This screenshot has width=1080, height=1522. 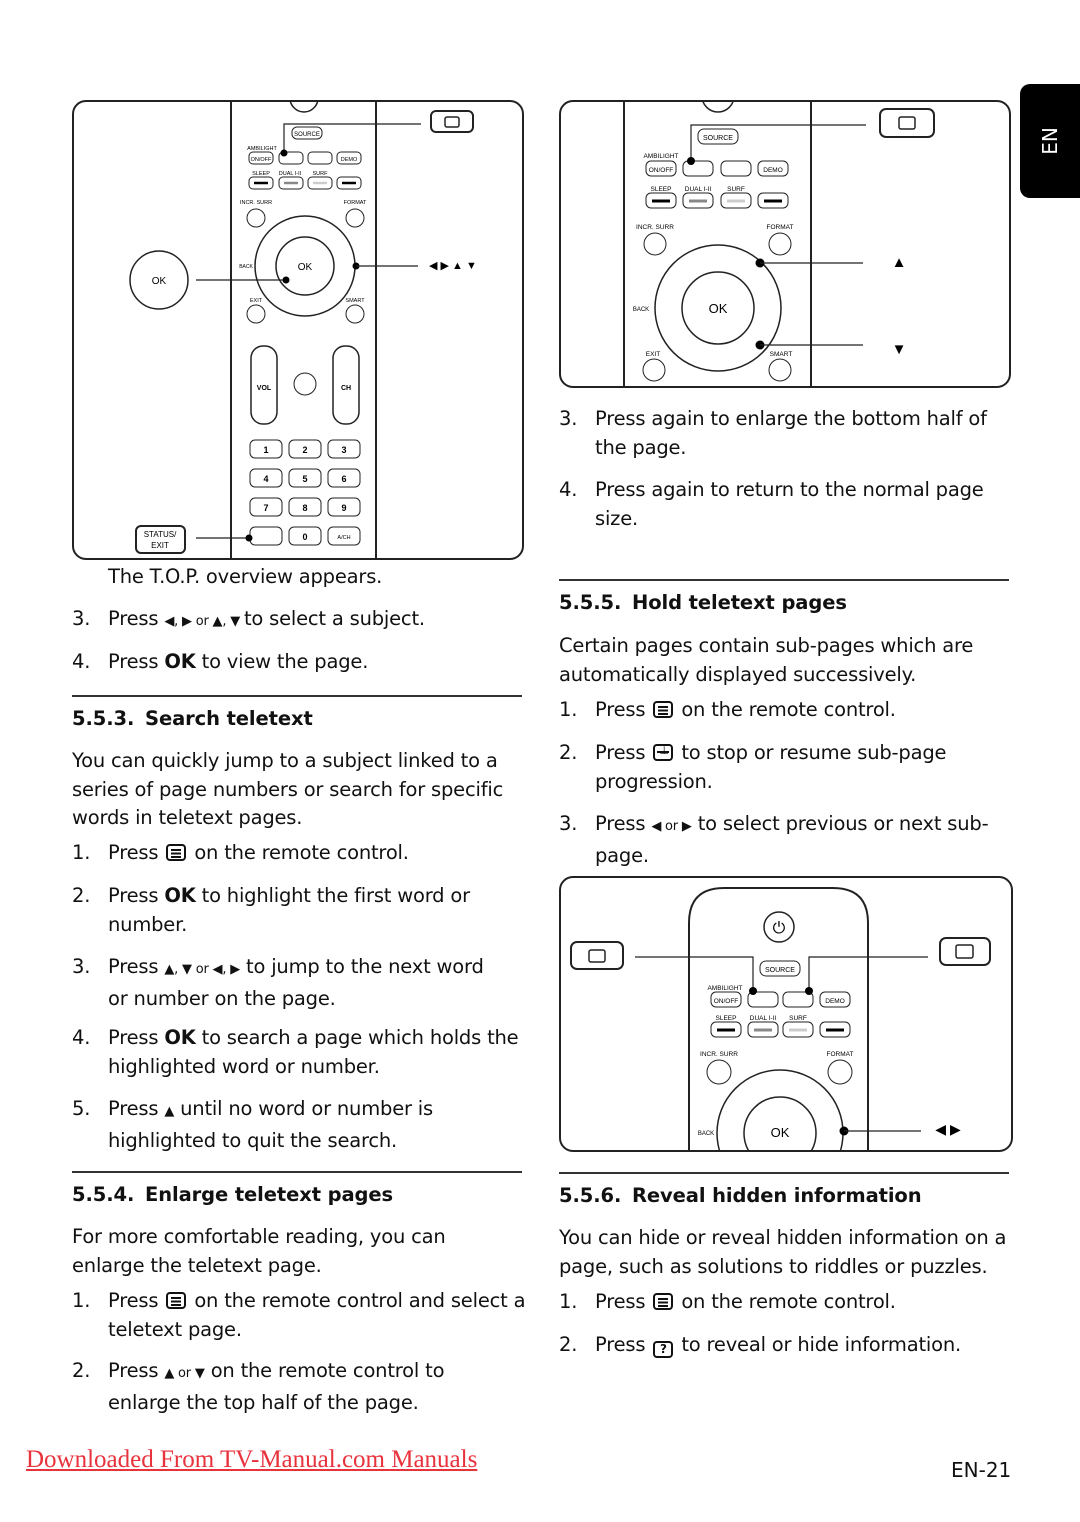 What do you see at coordinates (202, 969) in the screenshot?
I see `nav-arrows-icons: ▲, ▼ or ◀, ▶` at bounding box center [202, 969].